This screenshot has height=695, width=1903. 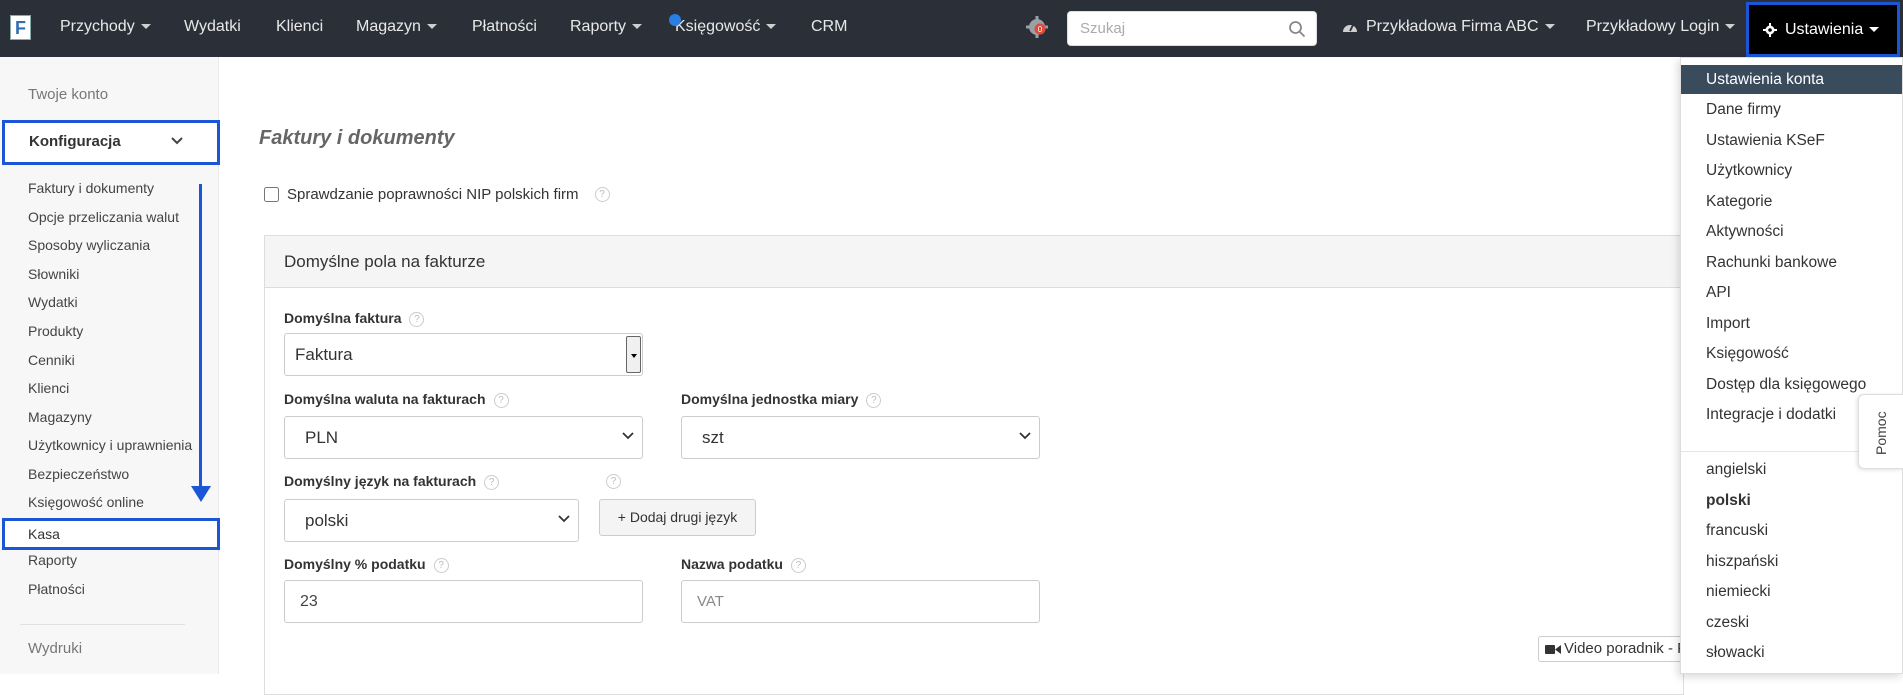 I want to click on sidebar-item-produkty: Produkty, so click(x=55, y=331).